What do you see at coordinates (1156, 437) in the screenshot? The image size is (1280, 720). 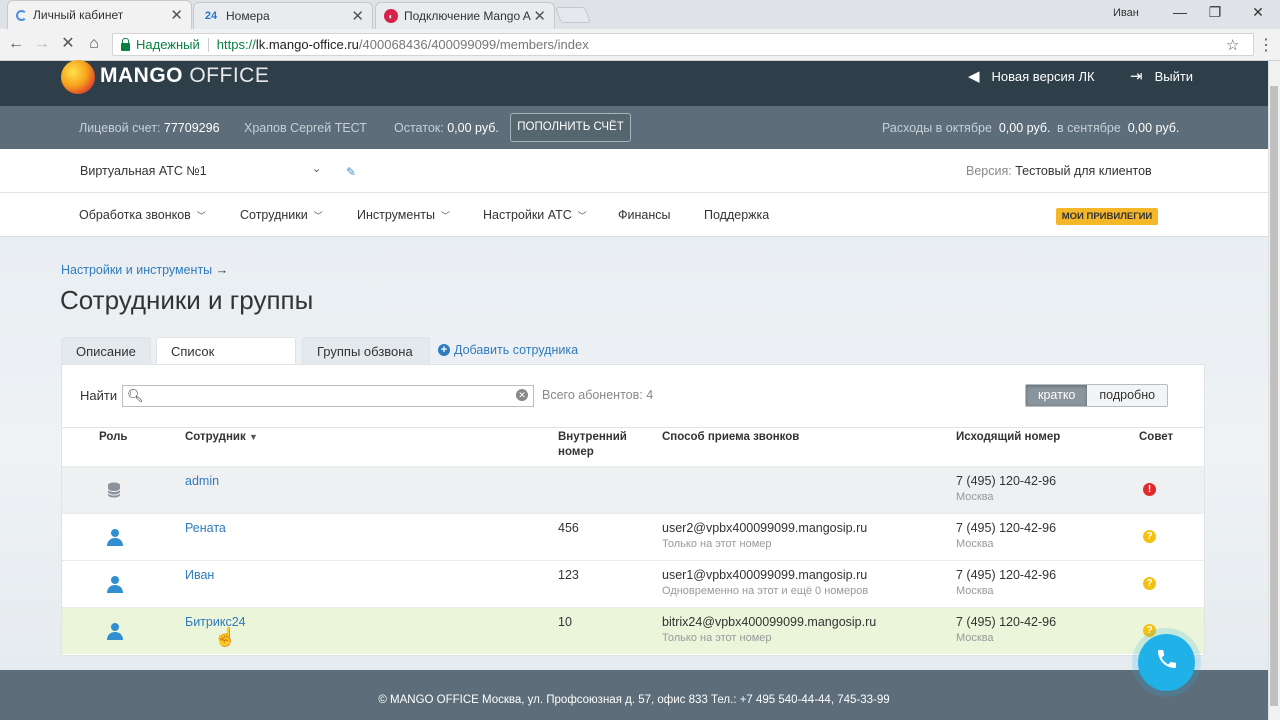 I see `col-tip: Совет` at bounding box center [1156, 437].